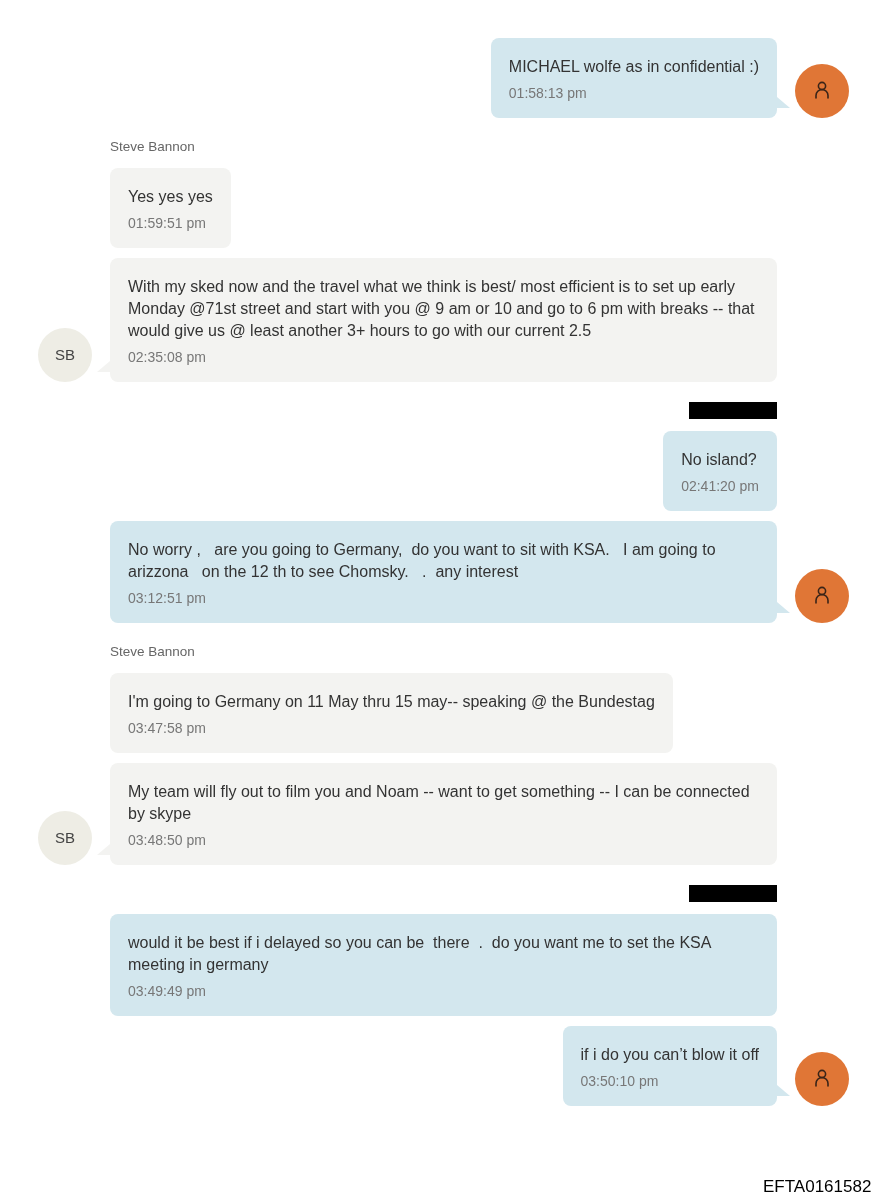 The width and height of the screenshot is (881, 1200). I want to click on message-text: No island?, so click(719, 460).